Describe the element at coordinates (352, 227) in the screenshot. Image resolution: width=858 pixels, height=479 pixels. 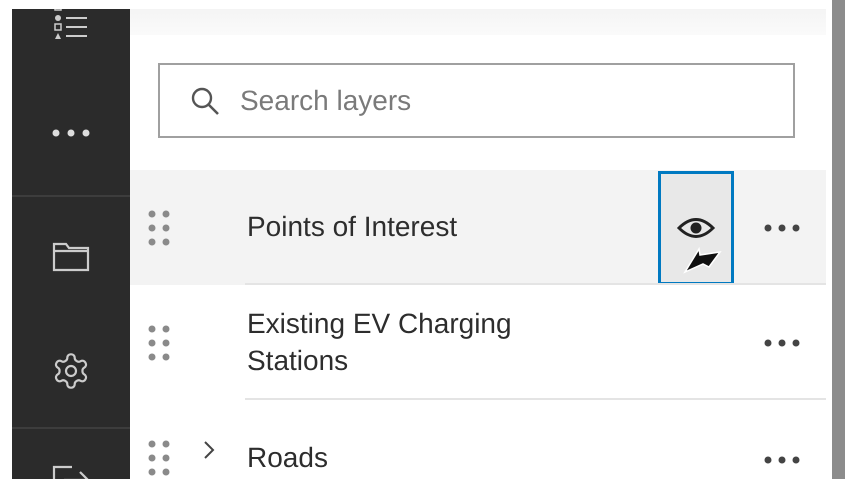
I see `layer-name: Points of Interest` at that location.